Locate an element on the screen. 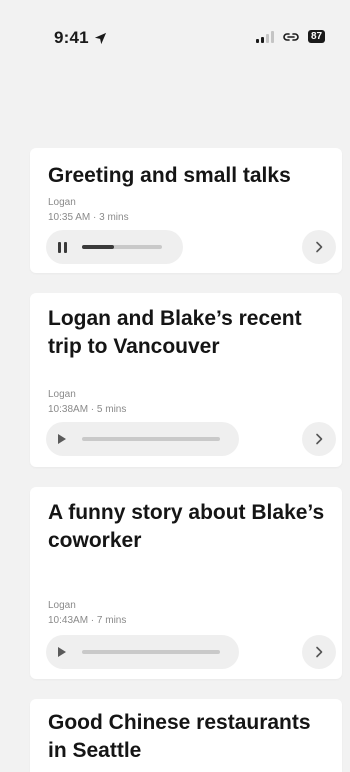 The width and height of the screenshot is (350, 772). conversation-time: 10:43AM · 7 mins is located at coordinates (87, 620).